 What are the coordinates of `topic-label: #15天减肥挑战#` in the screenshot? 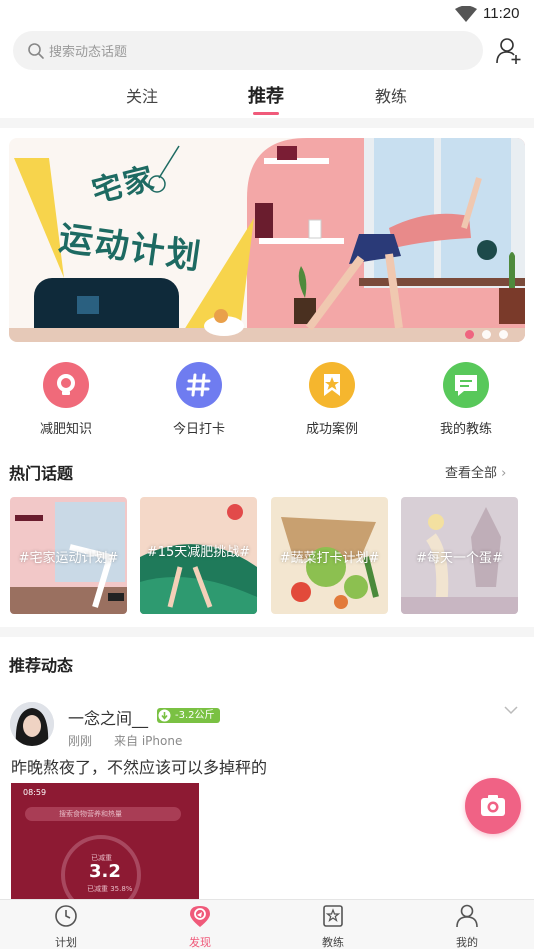 It's located at (198, 552).